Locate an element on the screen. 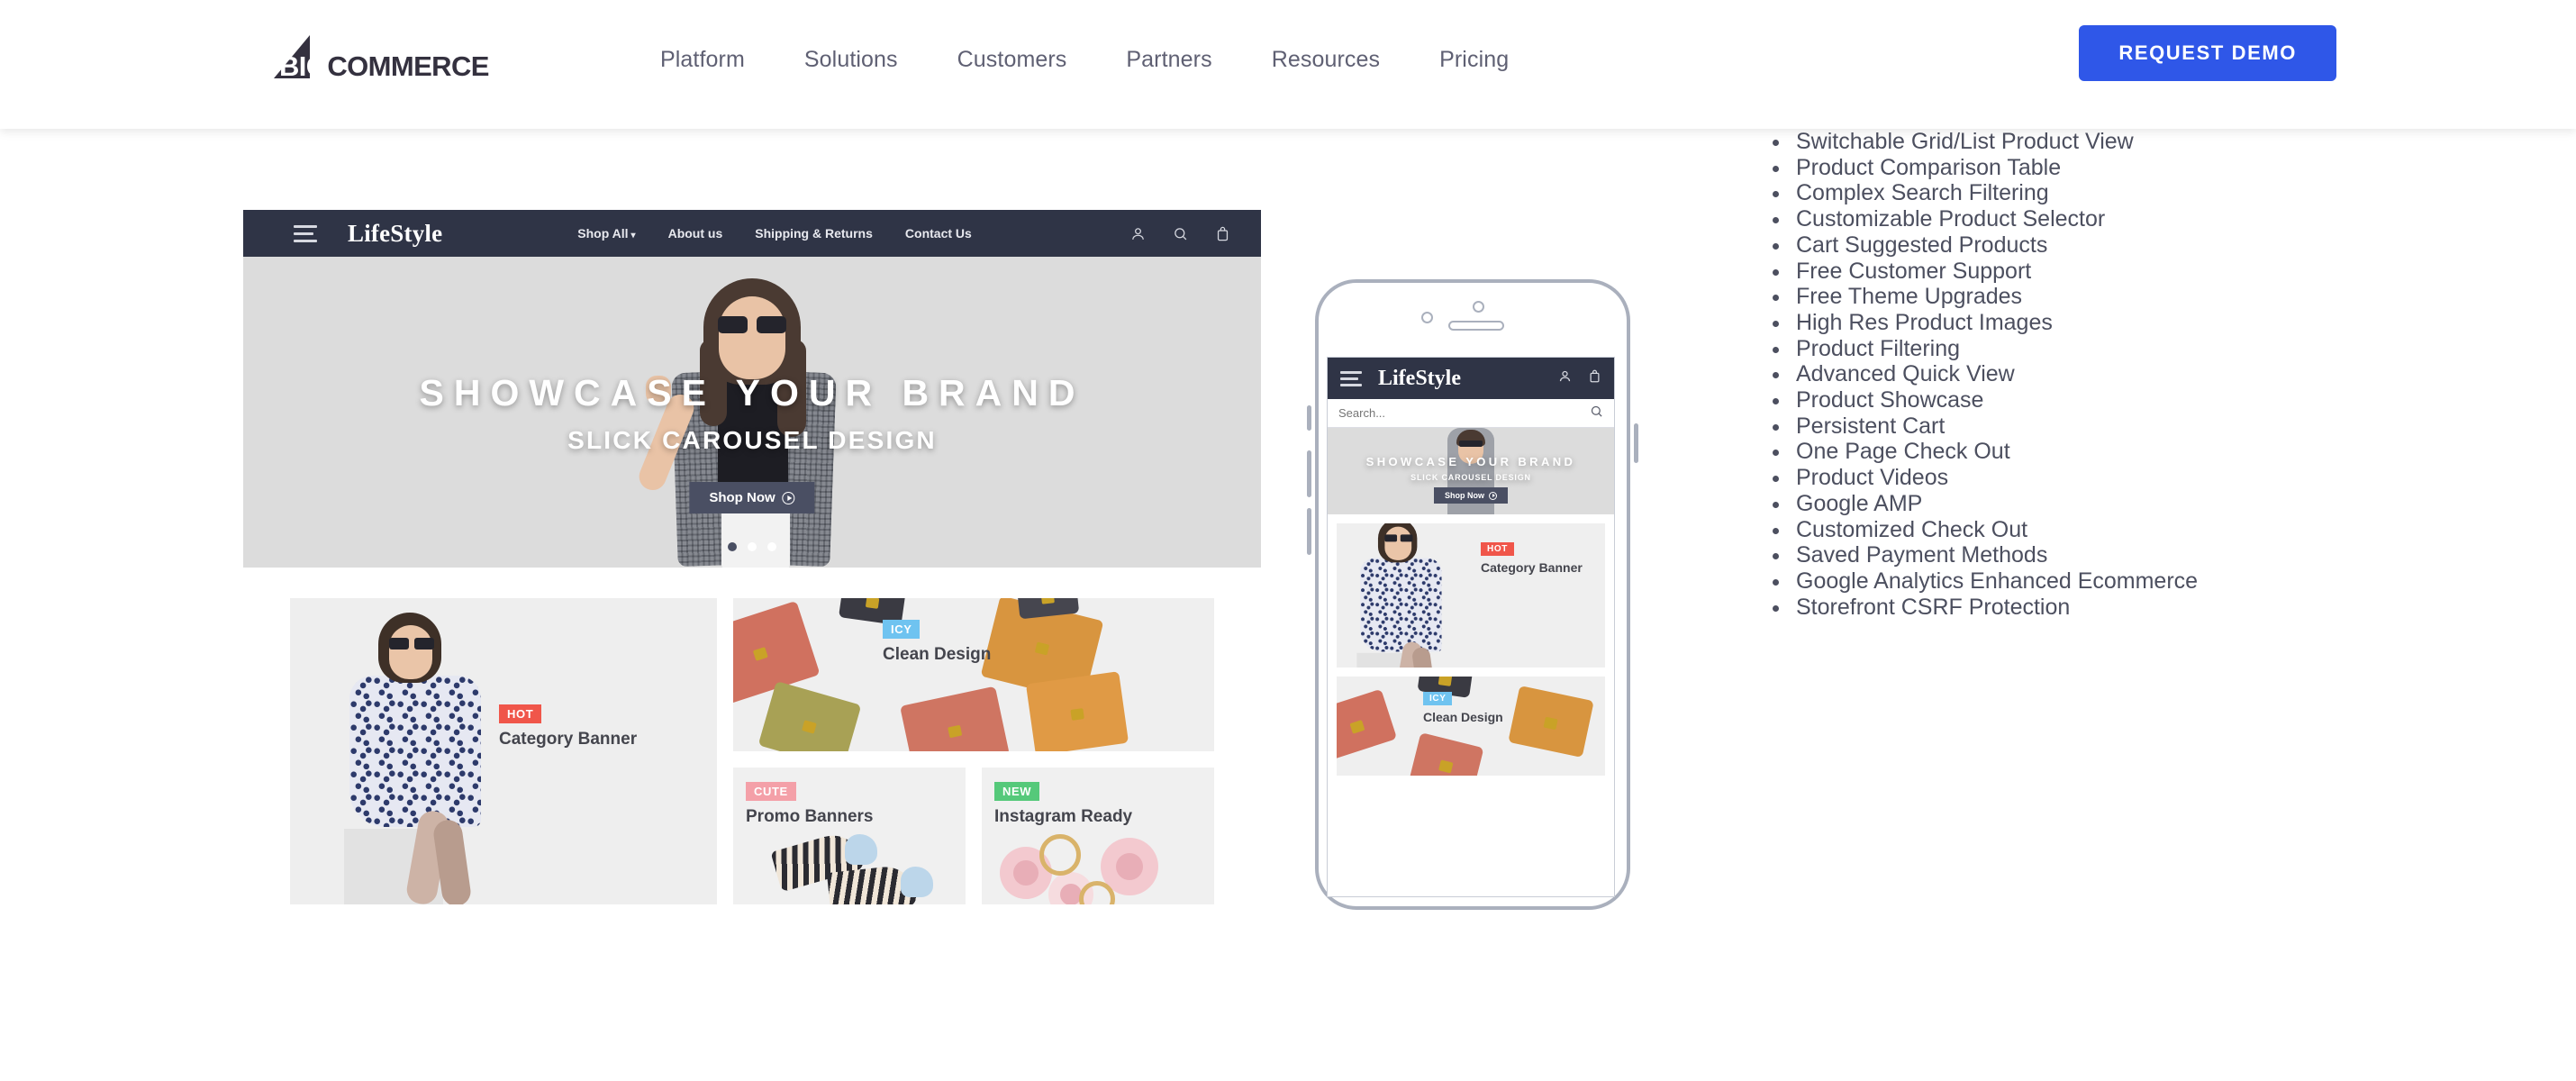 The image size is (2576, 1081). list-item: Google Analytics Enhanced Ecommerce is located at coordinates (2134, 581).